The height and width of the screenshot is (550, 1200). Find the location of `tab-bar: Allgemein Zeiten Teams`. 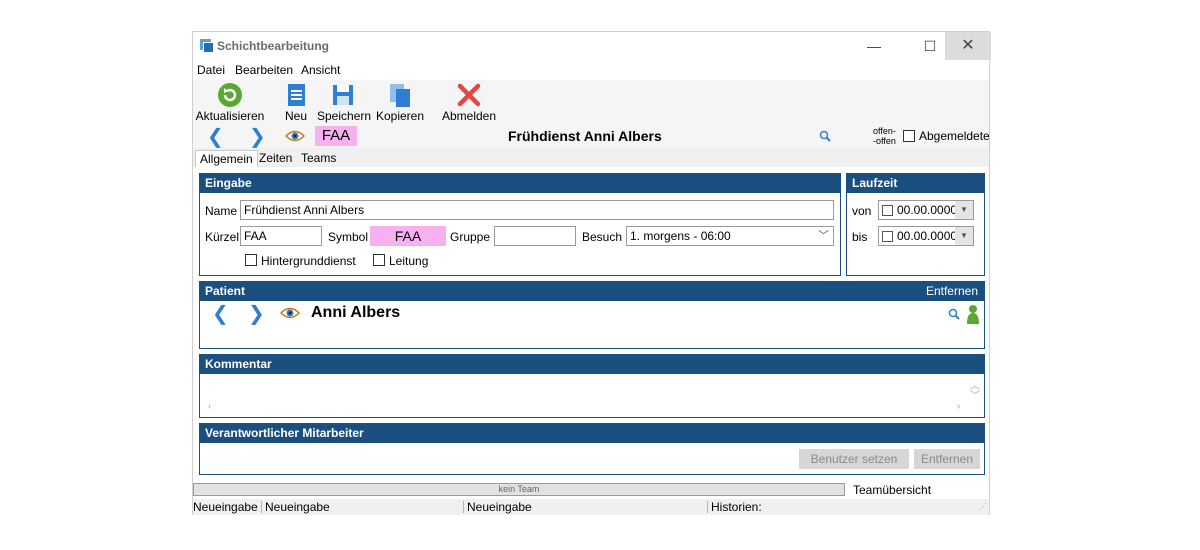

tab-bar: Allgemein Zeiten Teams is located at coordinates (591, 157).